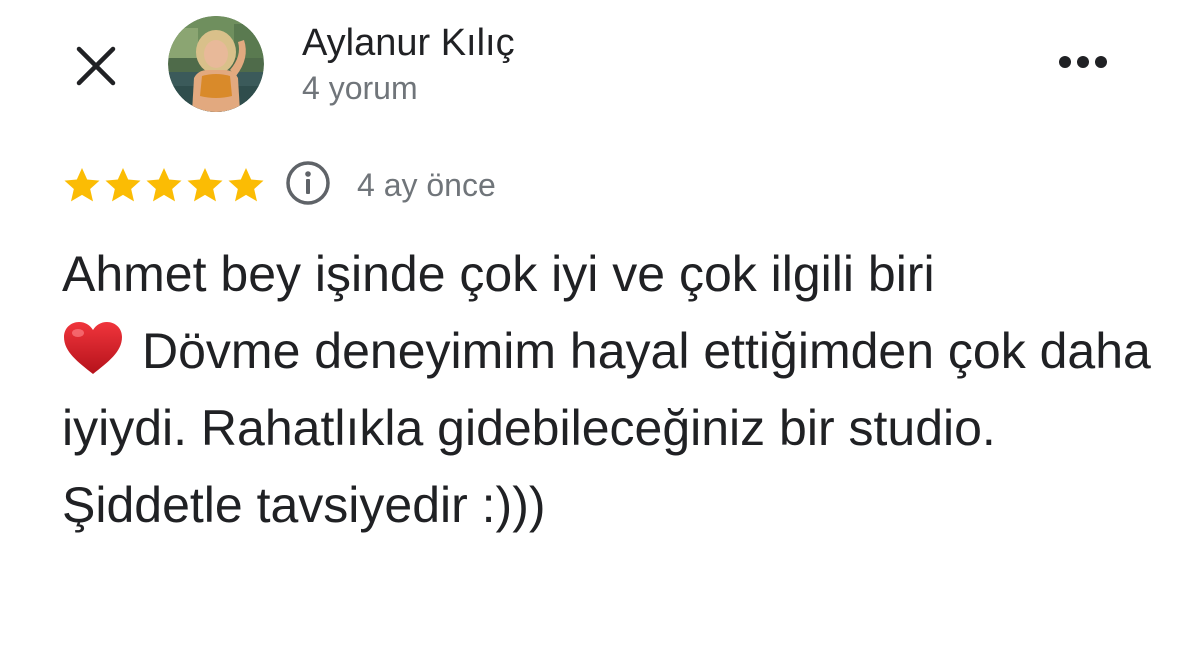 This screenshot has height=649, width=1179. What do you see at coordinates (279, 185) in the screenshot?
I see `rating-row: 4 ay önce` at bounding box center [279, 185].